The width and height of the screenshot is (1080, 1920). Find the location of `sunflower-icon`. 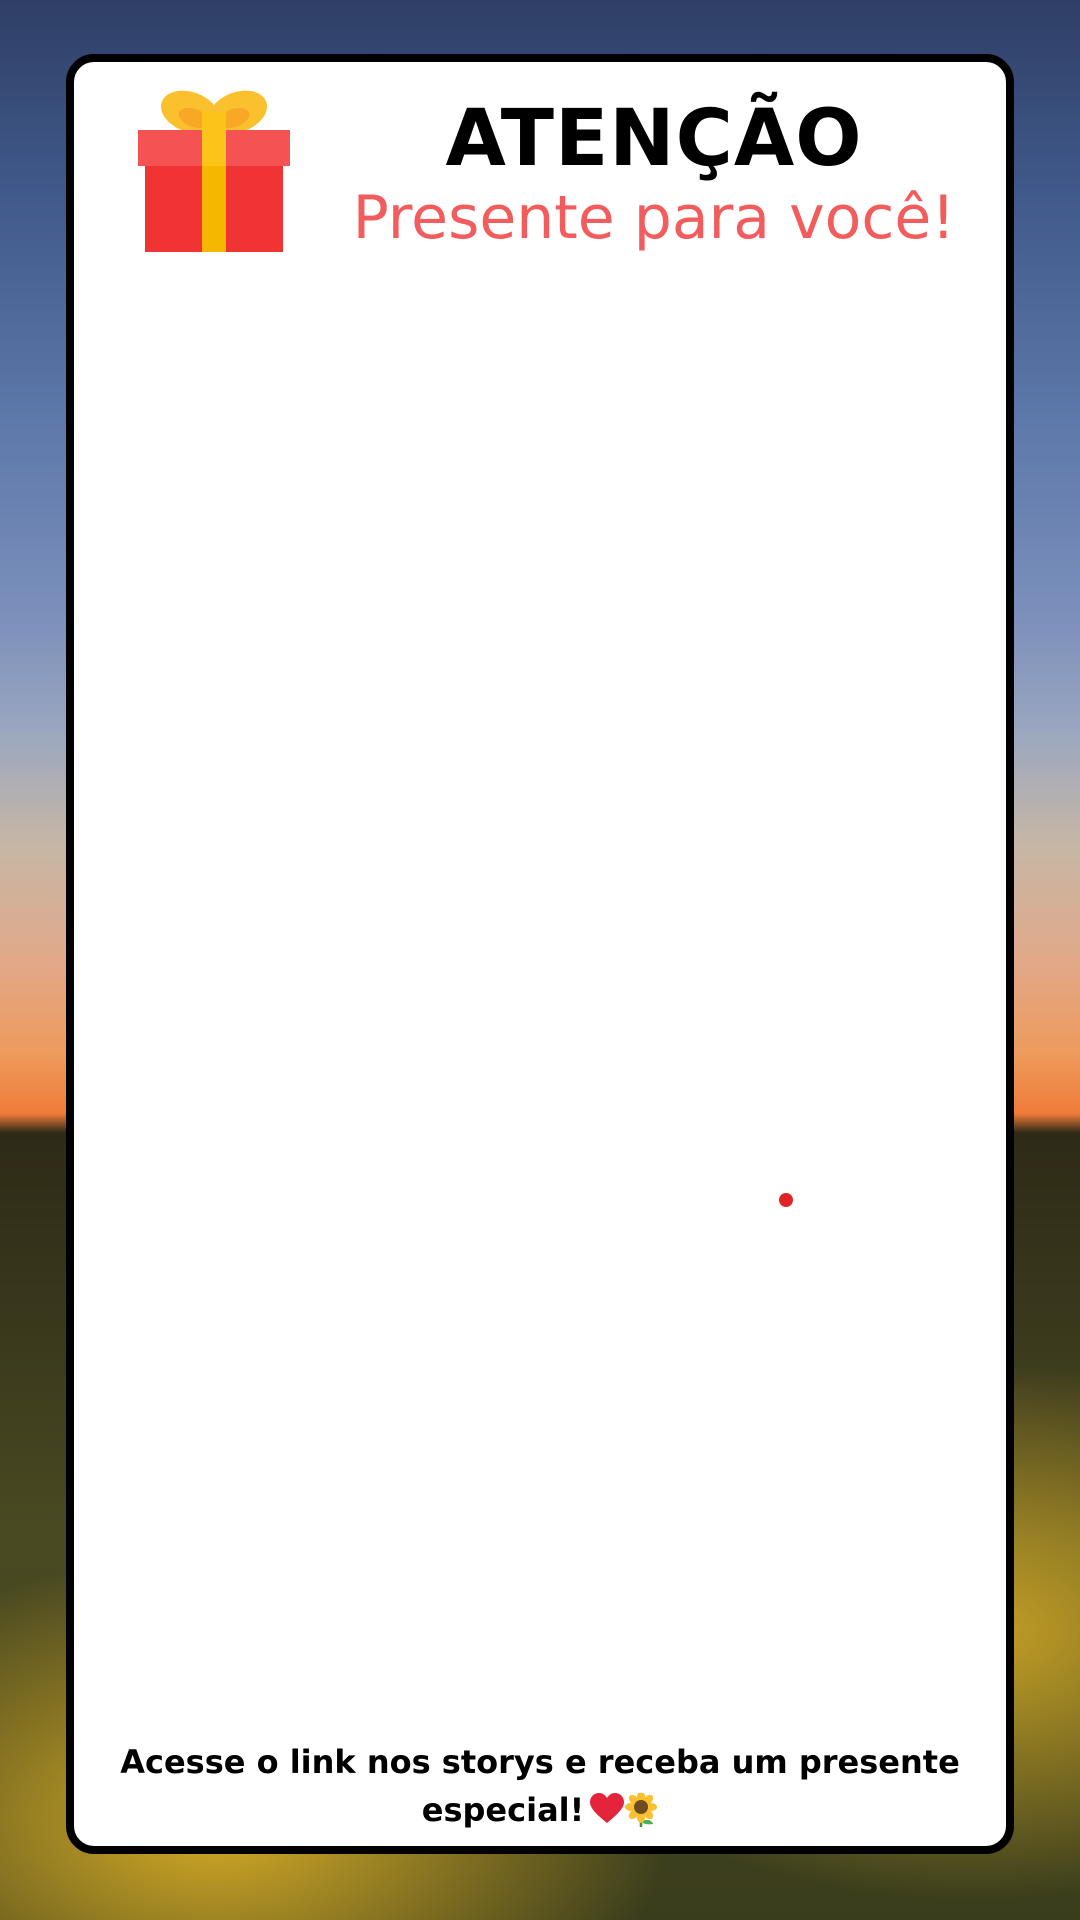

sunflower-icon is located at coordinates (641, 1810).